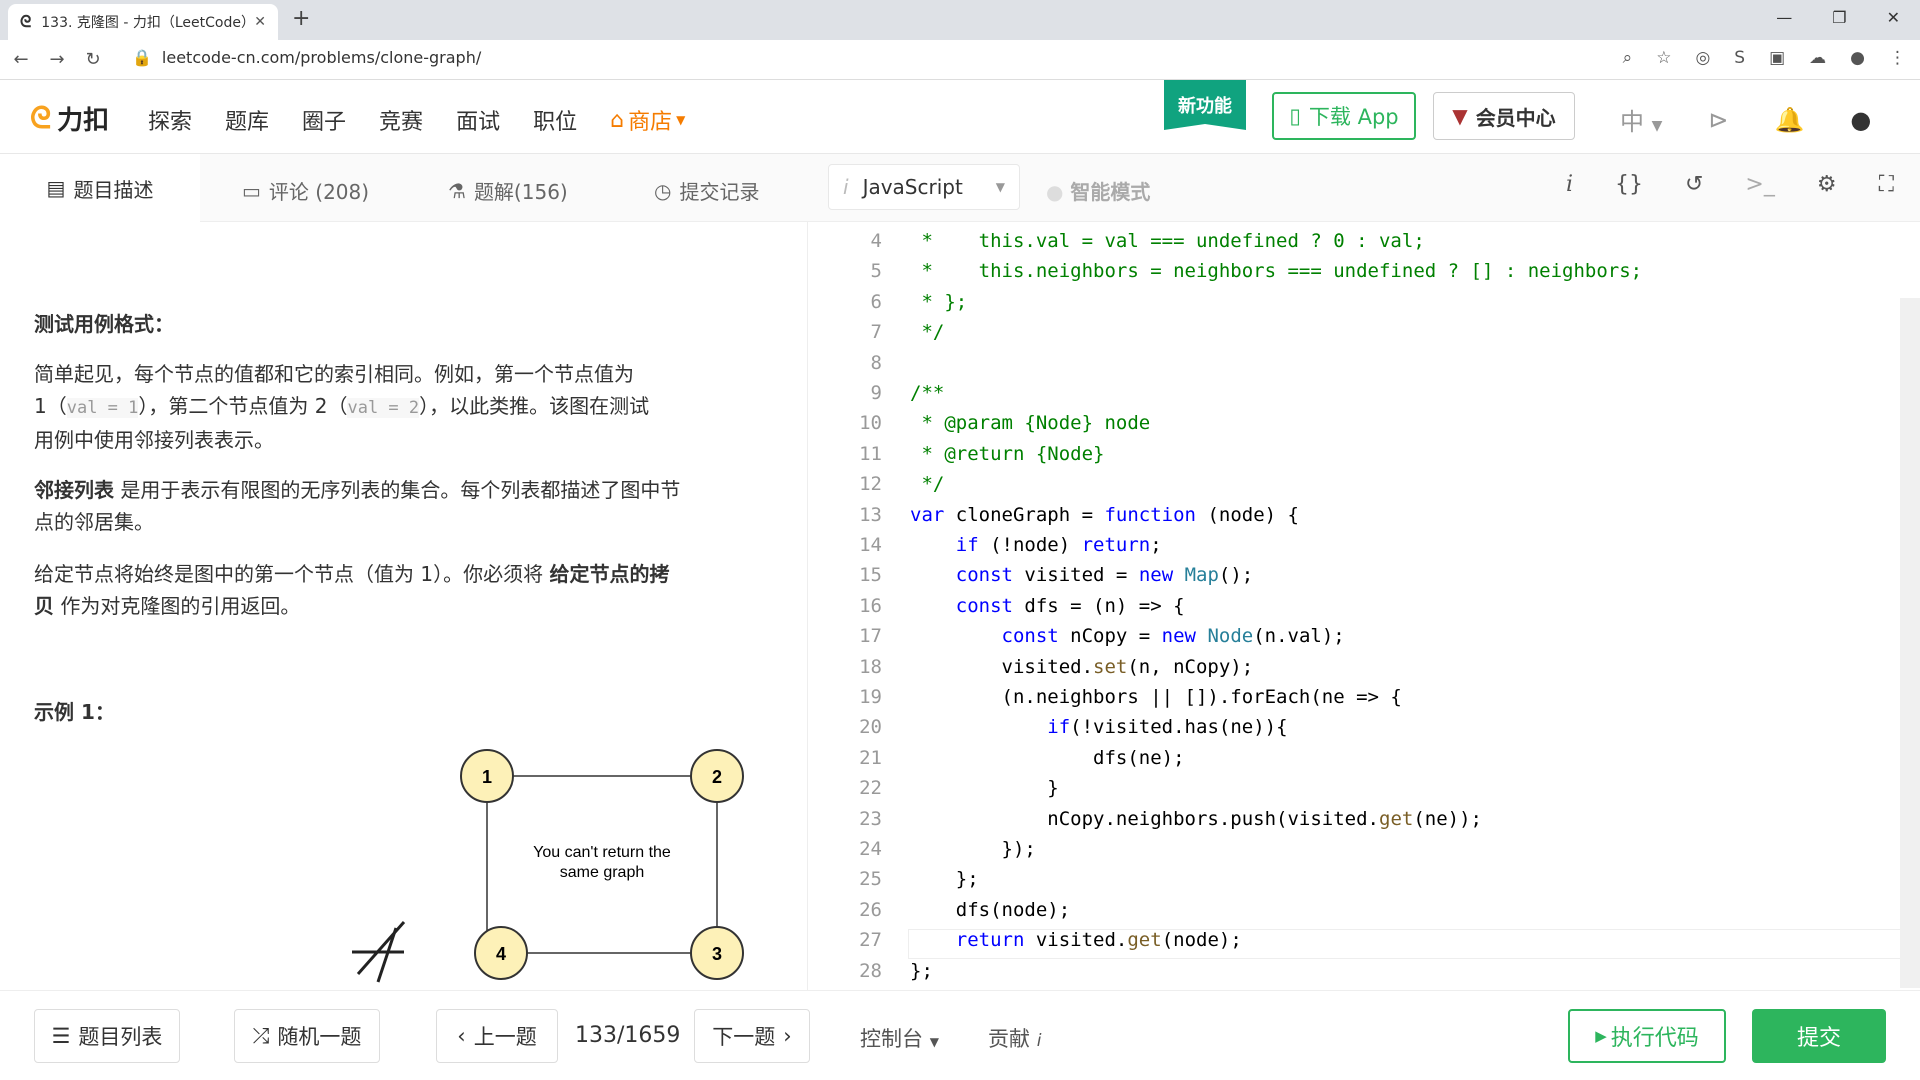  Describe the element at coordinates (1504, 116) in the screenshot. I see `vip-center-button: ▼ 会员中心` at that location.